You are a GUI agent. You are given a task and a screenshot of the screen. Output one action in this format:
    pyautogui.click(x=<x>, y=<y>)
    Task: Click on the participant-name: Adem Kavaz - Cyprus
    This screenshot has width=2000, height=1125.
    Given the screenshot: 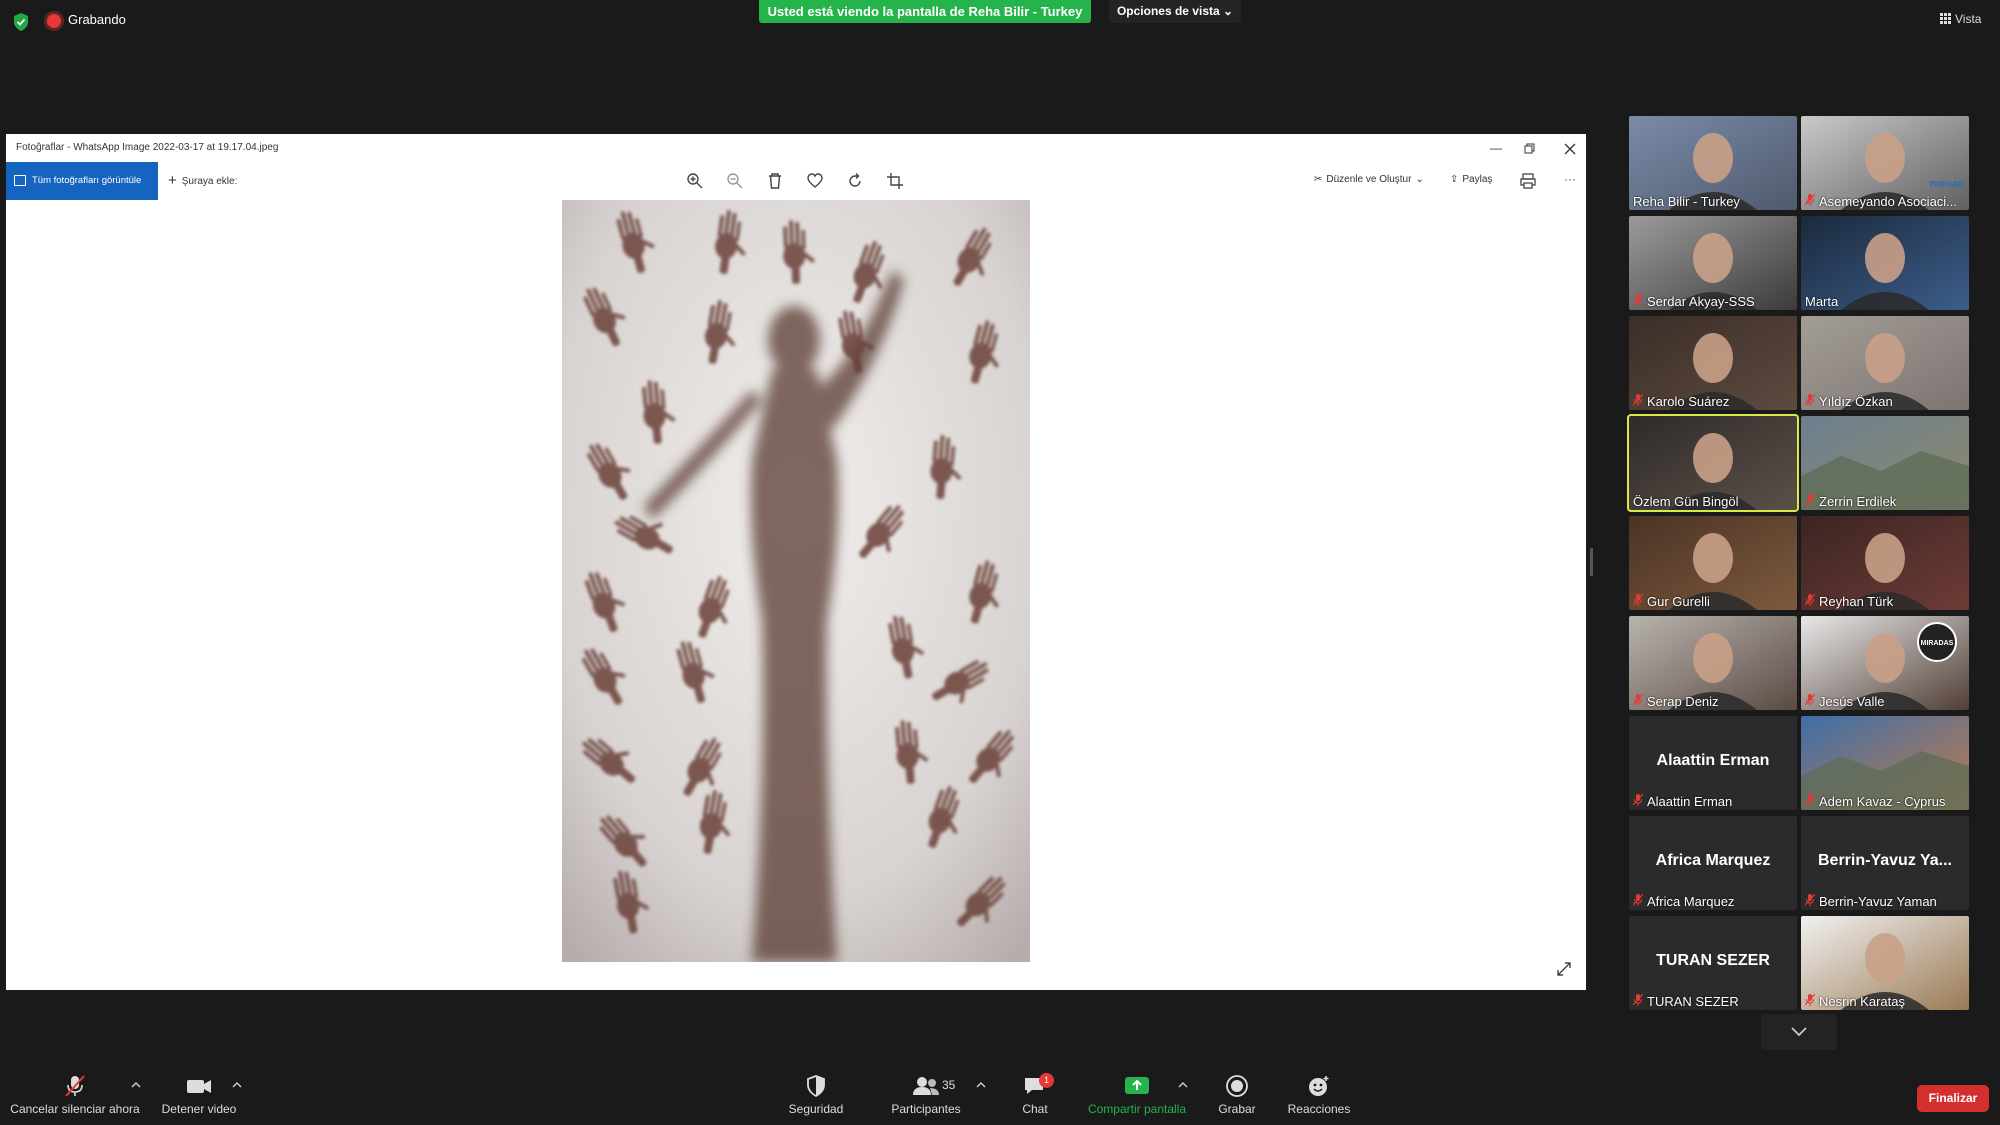 What is the action you would take?
    pyautogui.click(x=1882, y=801)
    